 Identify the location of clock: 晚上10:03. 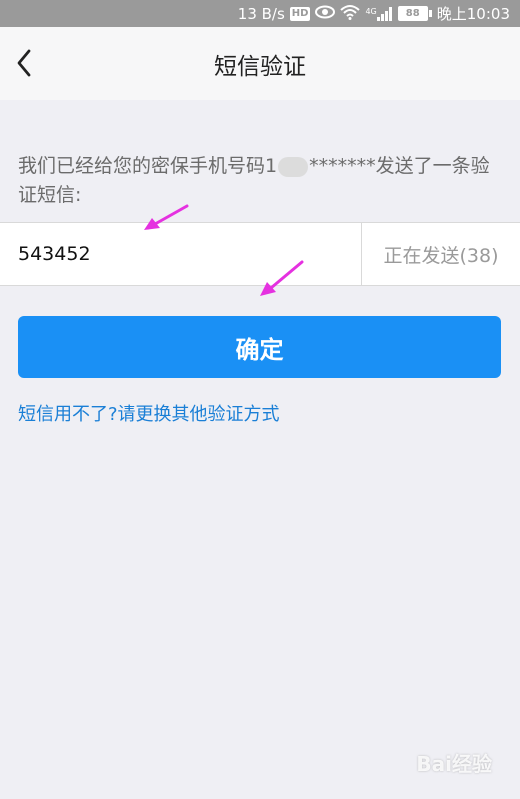
(473, 14).